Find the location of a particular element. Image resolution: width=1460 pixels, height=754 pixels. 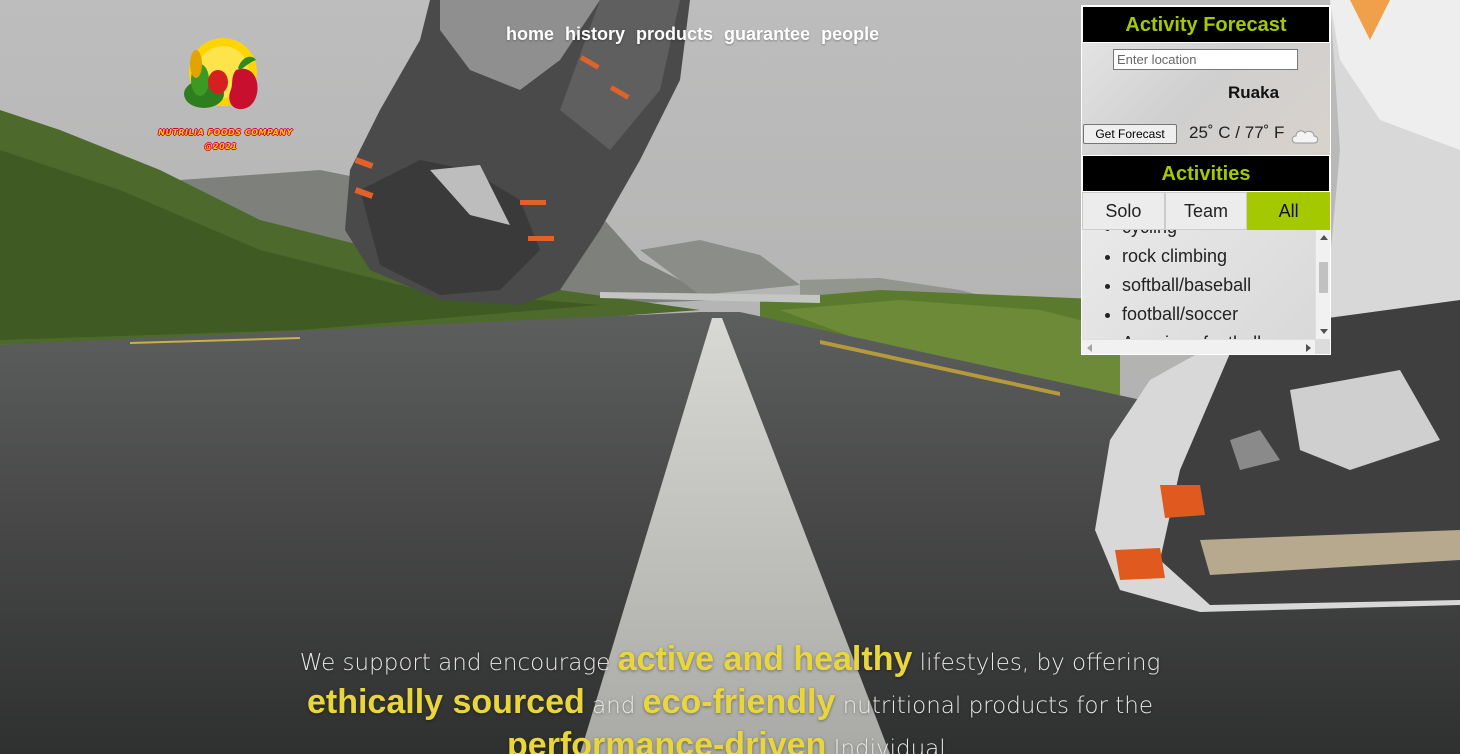

tab-all: All is located at coordinates (1289, 211).